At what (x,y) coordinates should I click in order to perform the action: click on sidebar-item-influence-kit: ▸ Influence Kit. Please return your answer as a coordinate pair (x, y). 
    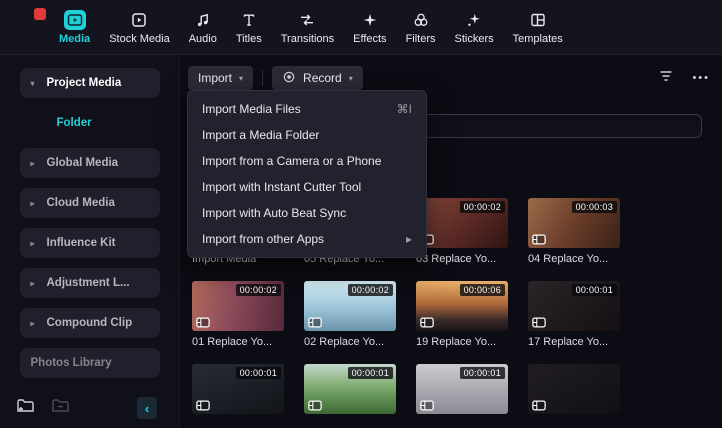
    Looking at the image, I should click on (89, 243).